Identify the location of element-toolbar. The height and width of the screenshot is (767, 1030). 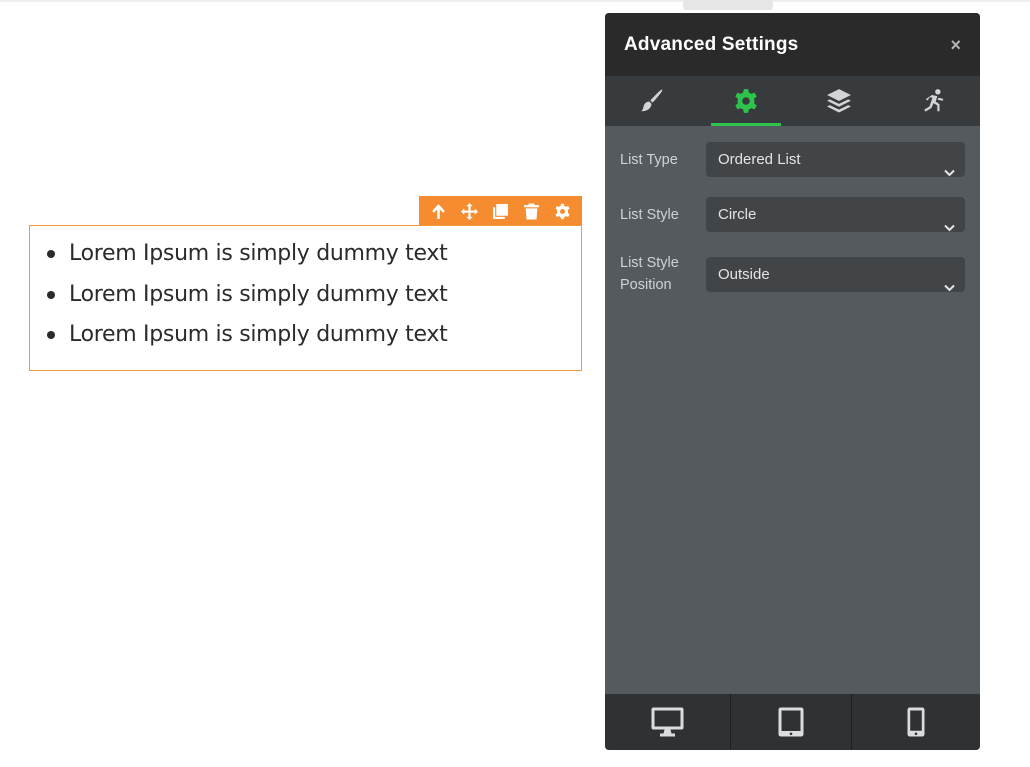
(500, 211).